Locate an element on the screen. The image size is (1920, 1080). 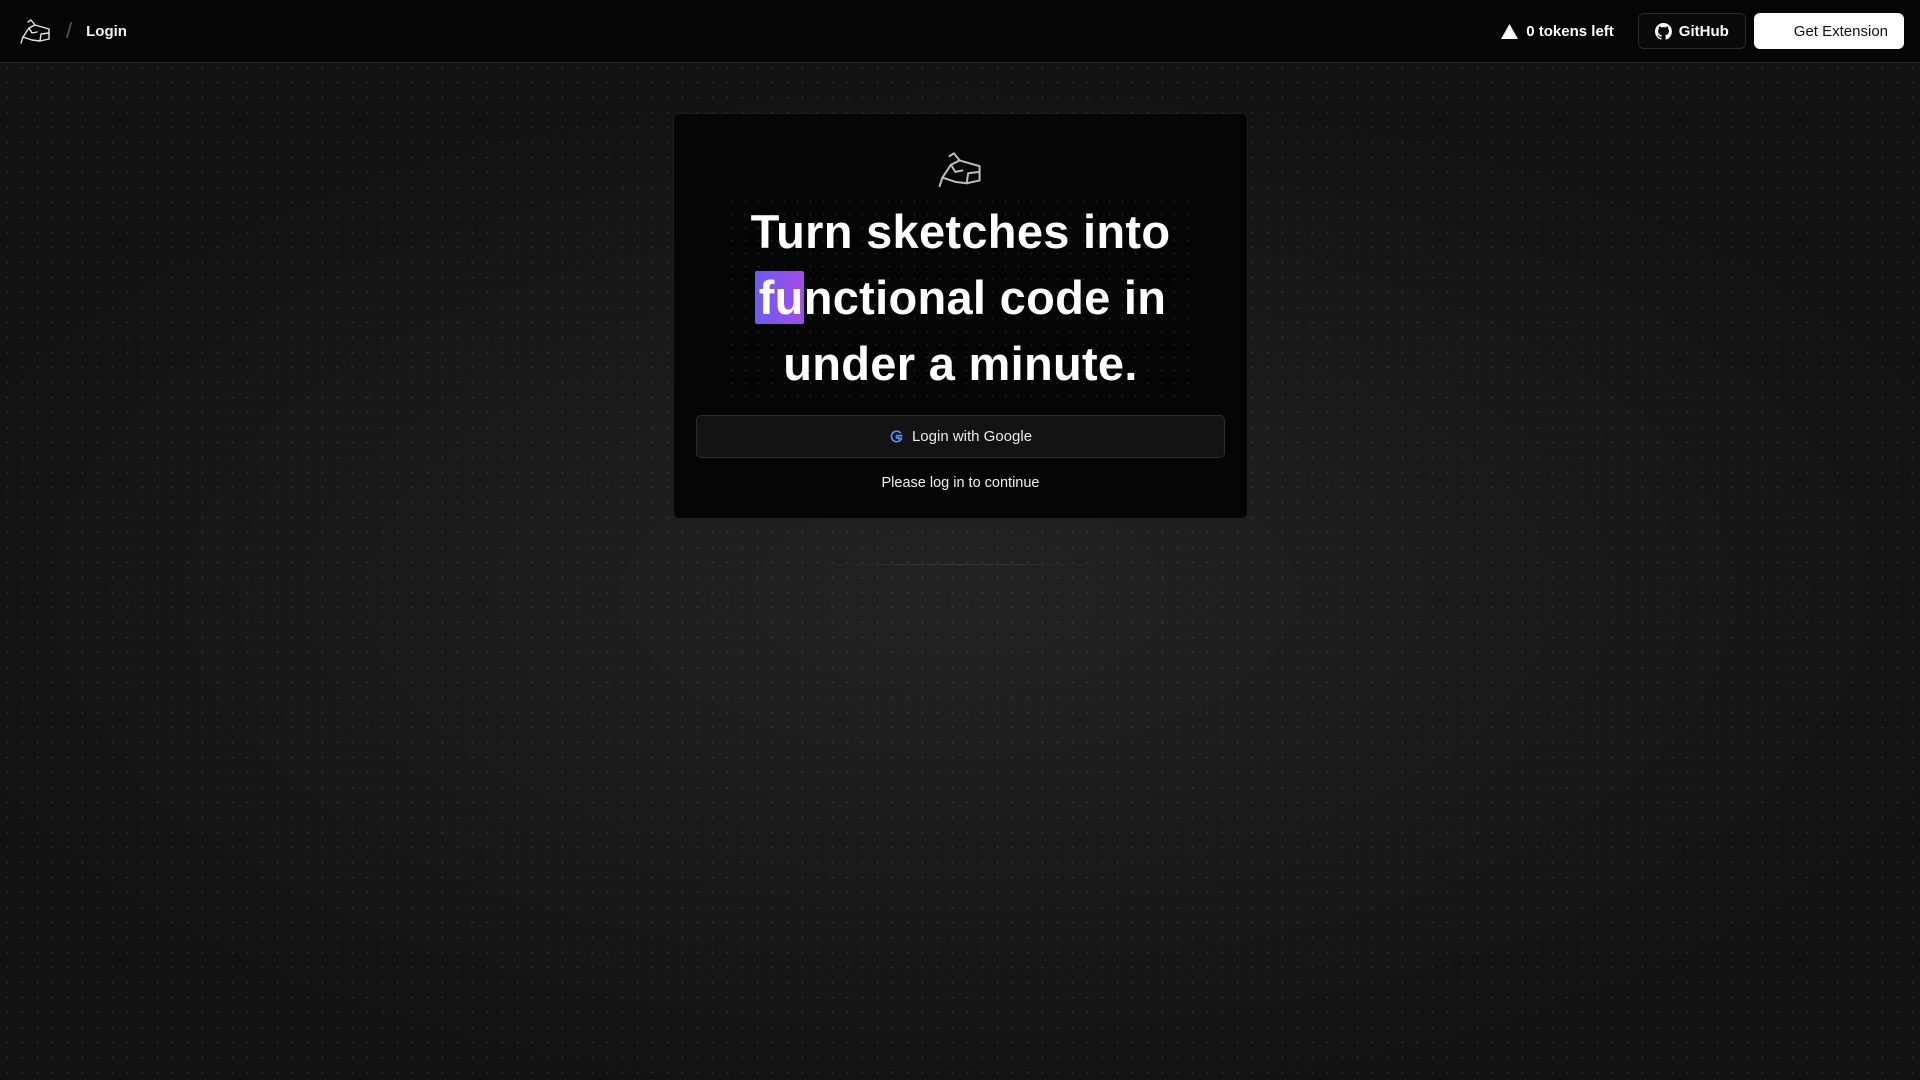
headline-line-3: under a minute. is located at coordinates (960, 363).